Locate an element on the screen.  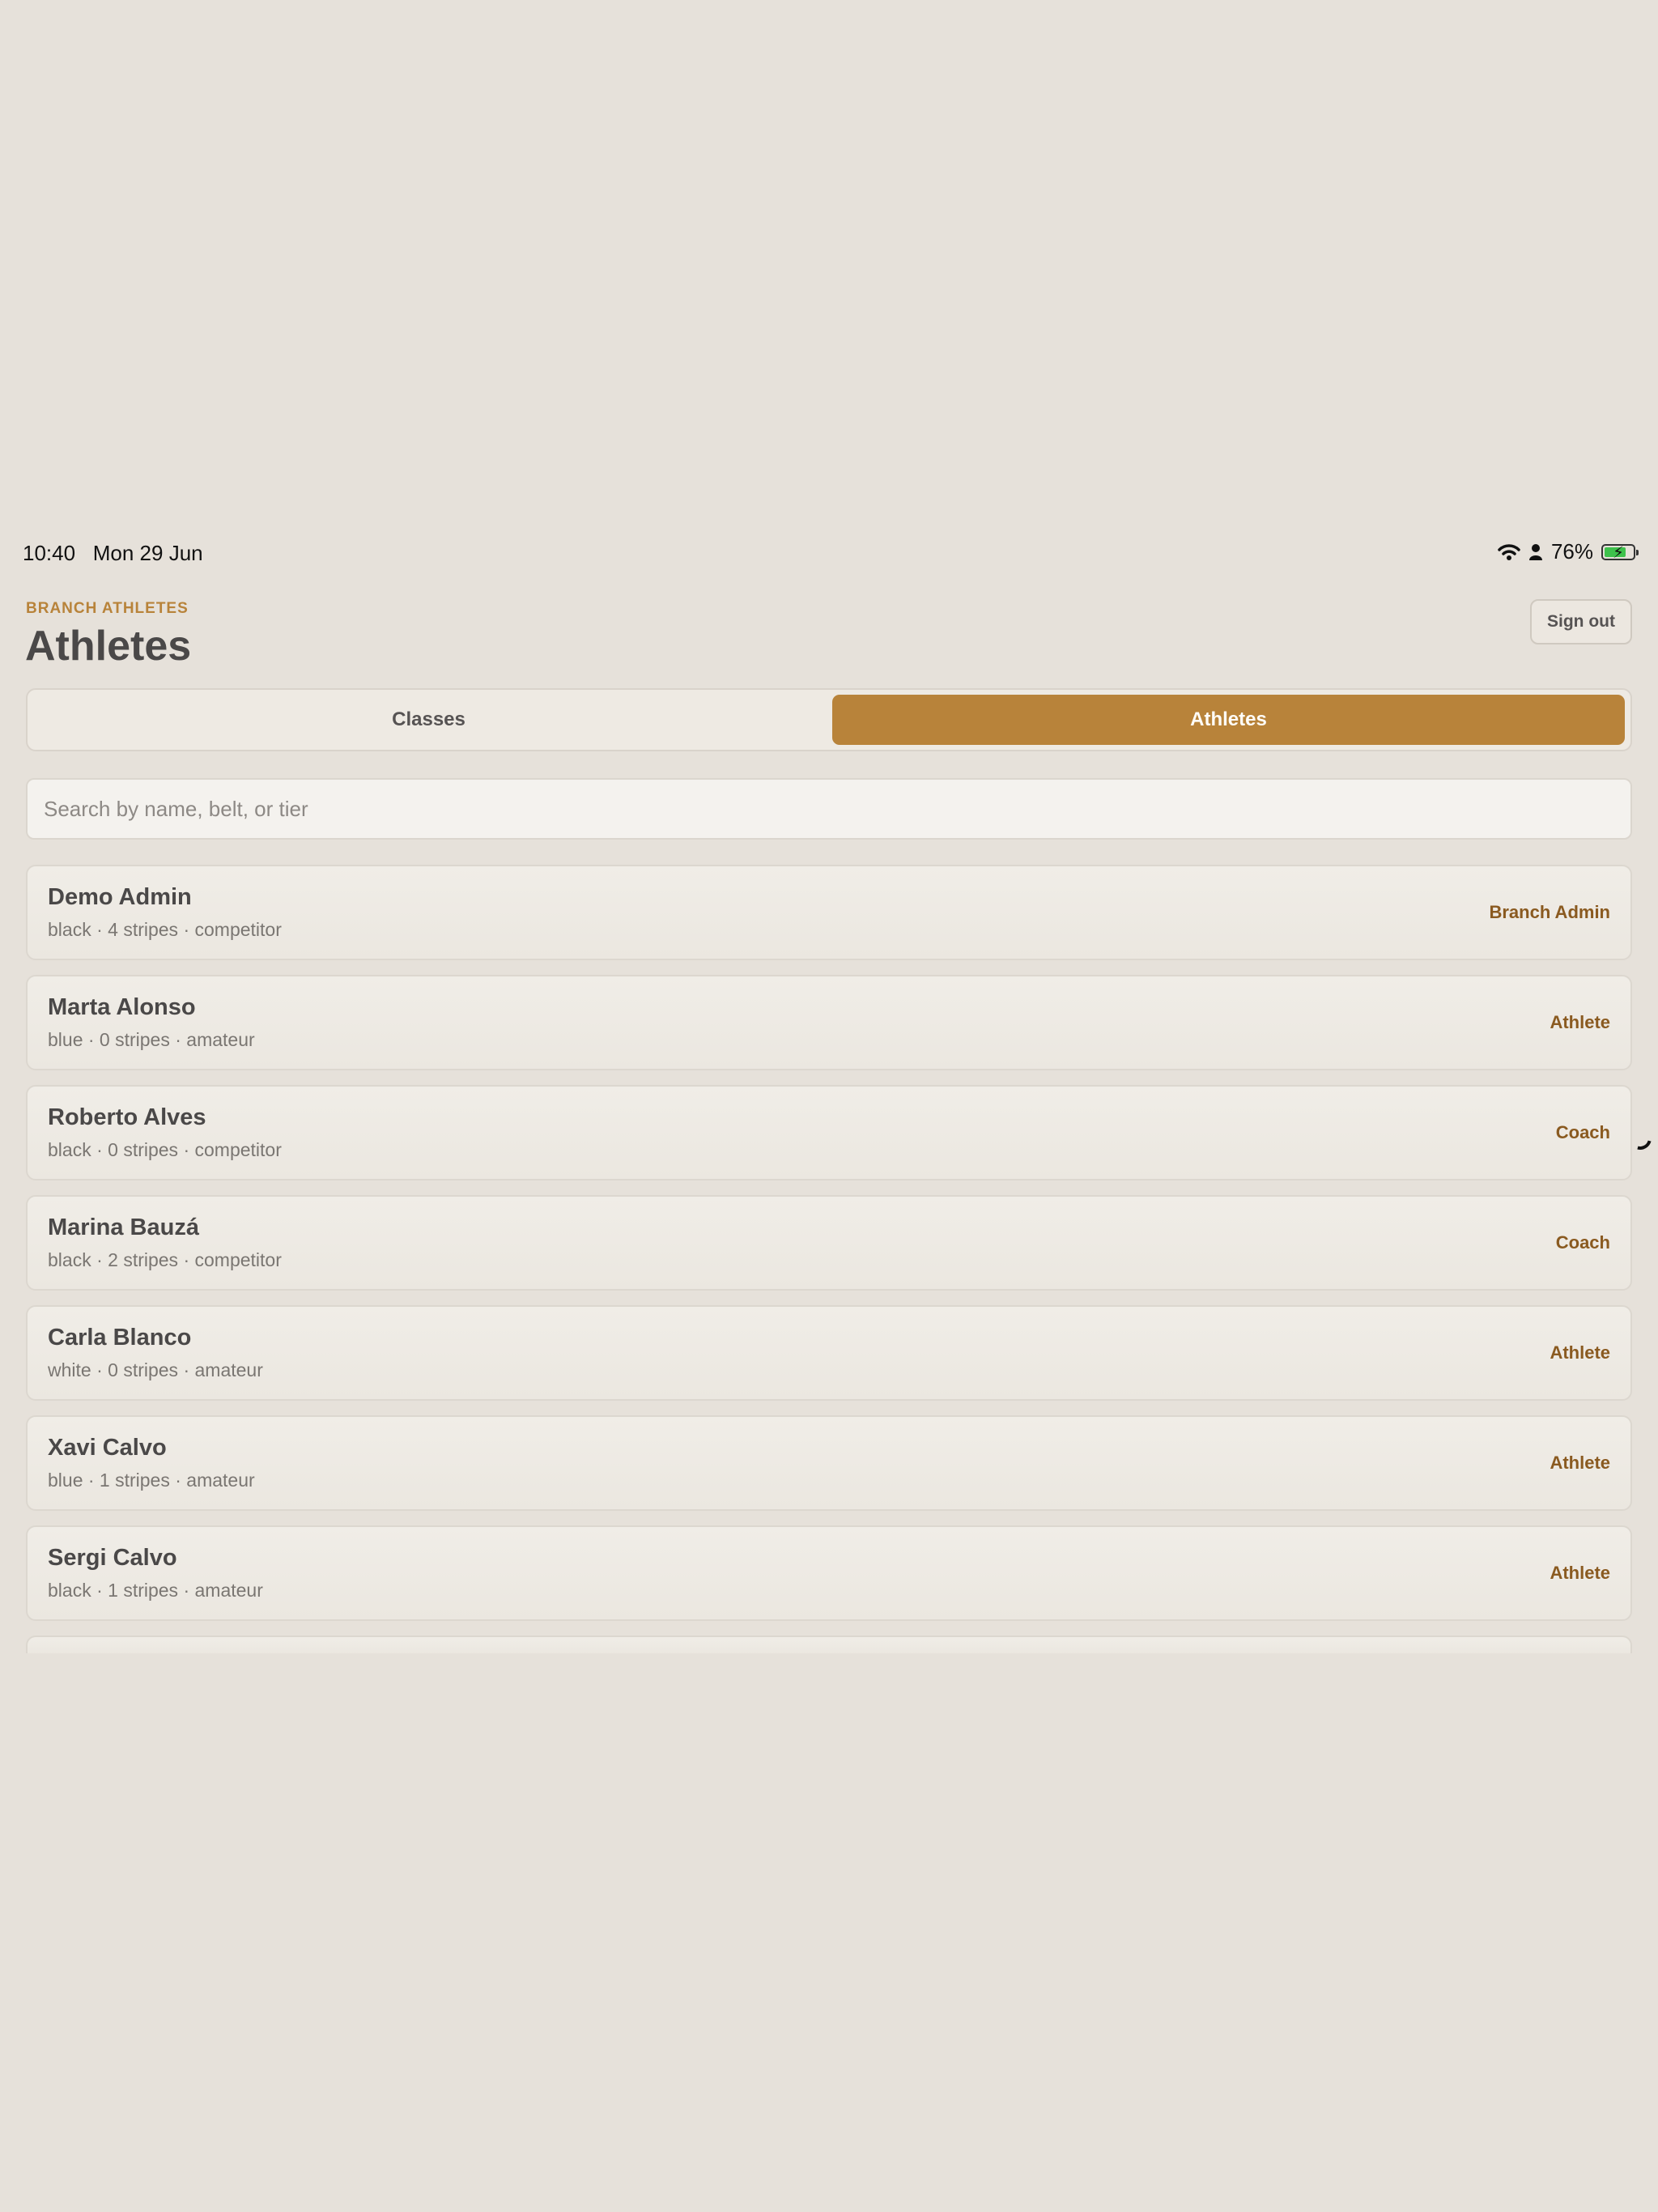
search-field is located at coordinates (829, 809).